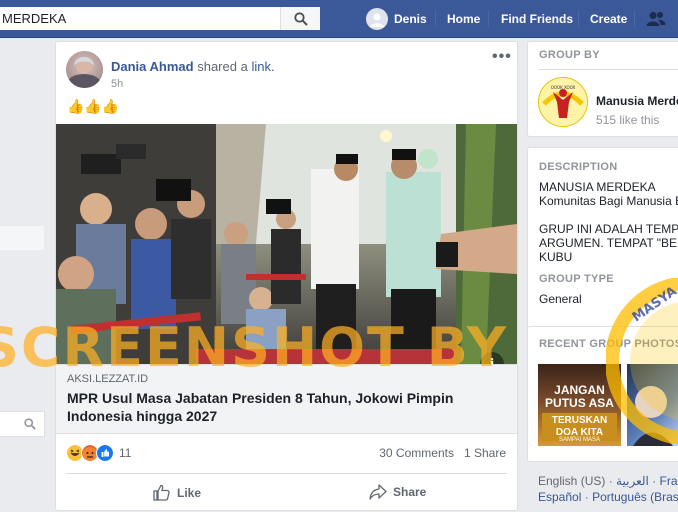  I want to click on group-name-link: Manusia Merdeka, so click(637, 101).